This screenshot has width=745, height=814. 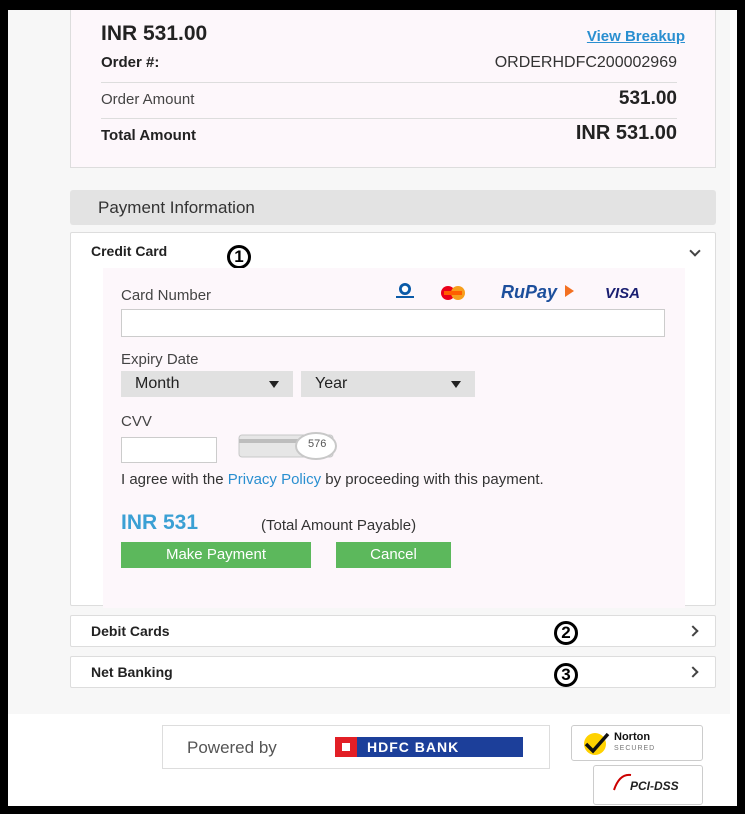 What do you see at coordinates (389, 100) in the screenshot?
I see `order-amount-row: Order Amount 531.00` at bounding box center [389, 100].